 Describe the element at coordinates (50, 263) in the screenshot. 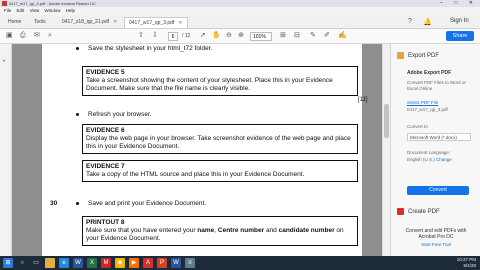

I see `file-explorer-icon` at that location.